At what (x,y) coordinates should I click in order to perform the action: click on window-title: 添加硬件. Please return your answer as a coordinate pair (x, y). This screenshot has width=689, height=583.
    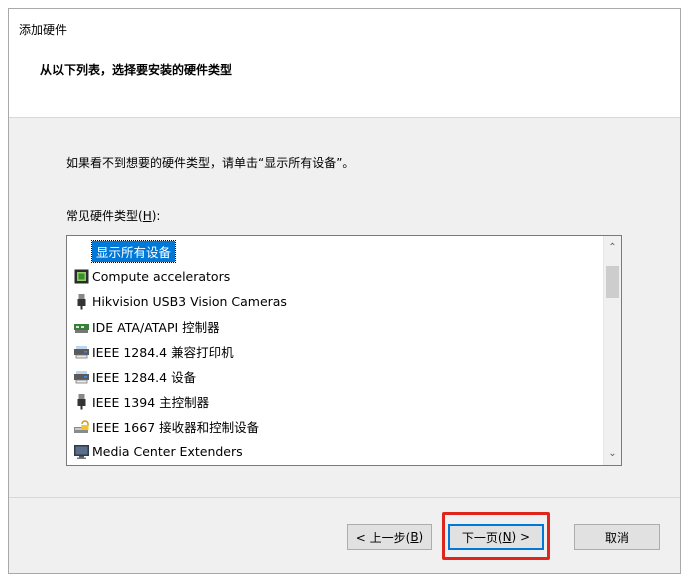
    Looking at the image, I should click on (43, 30).